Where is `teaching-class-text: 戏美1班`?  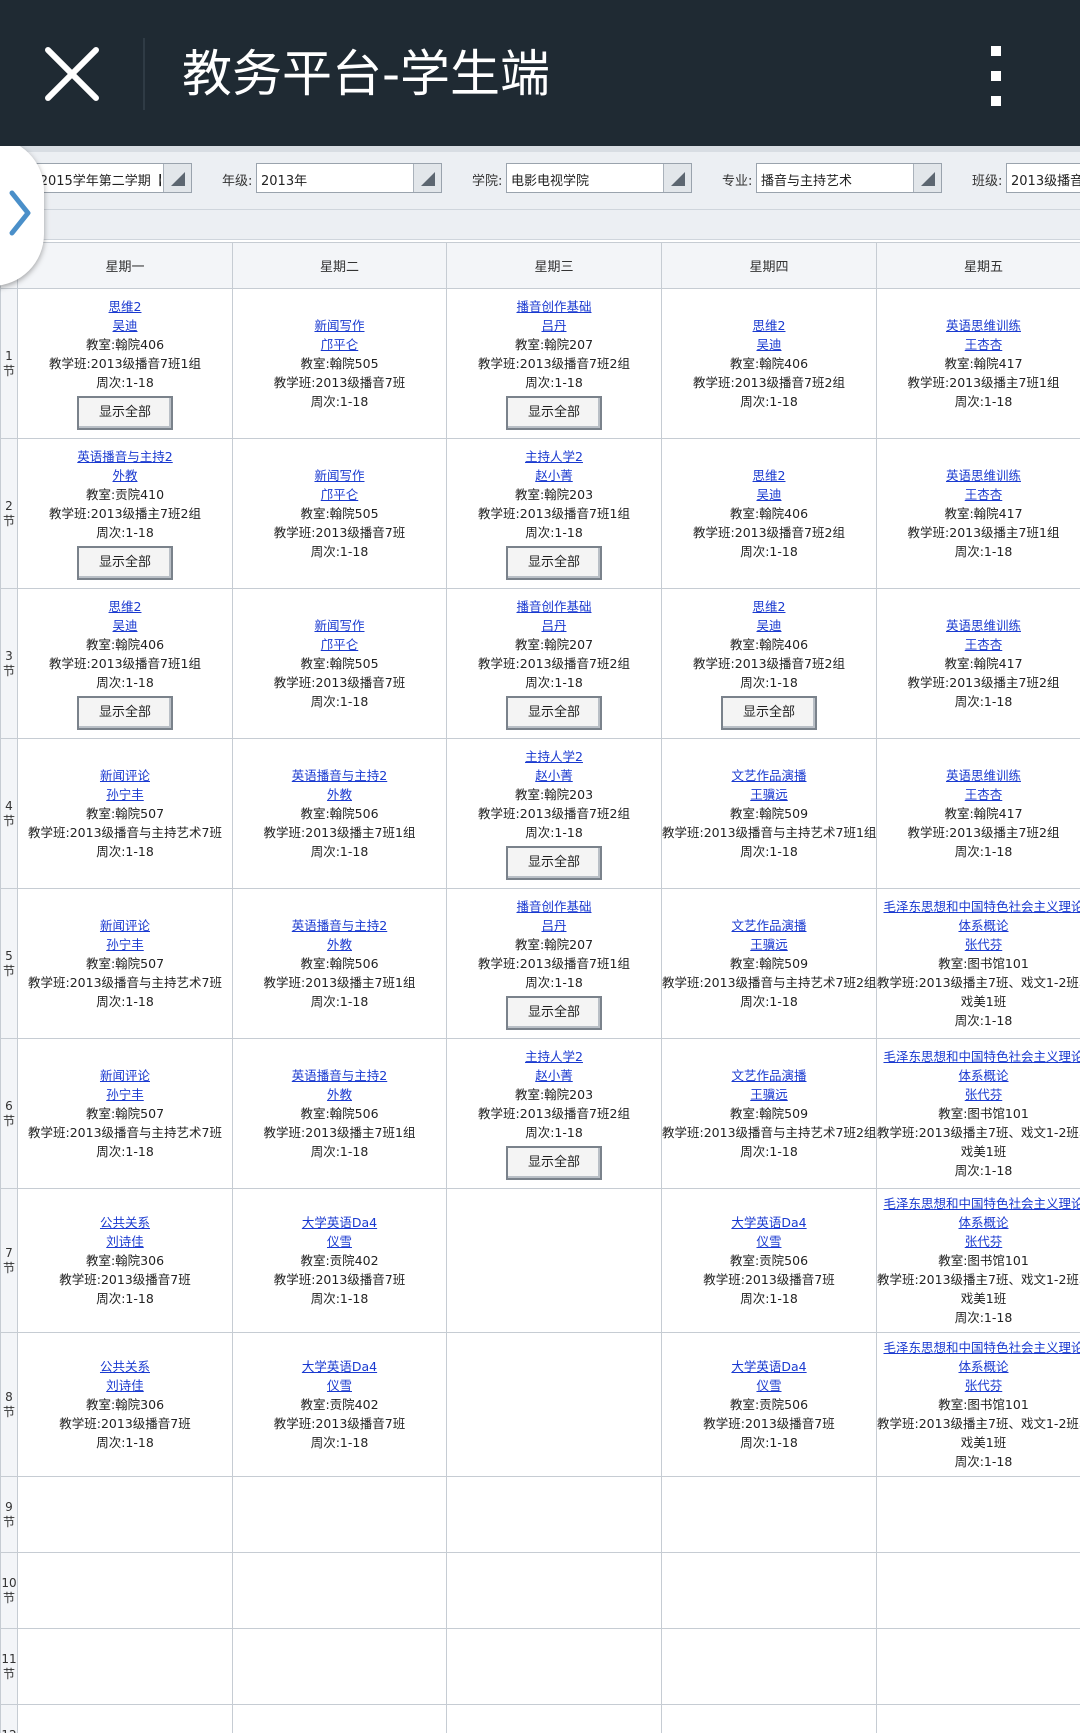
teaching-class-text: 戏美1班 is located at coordinates (983, 1442).